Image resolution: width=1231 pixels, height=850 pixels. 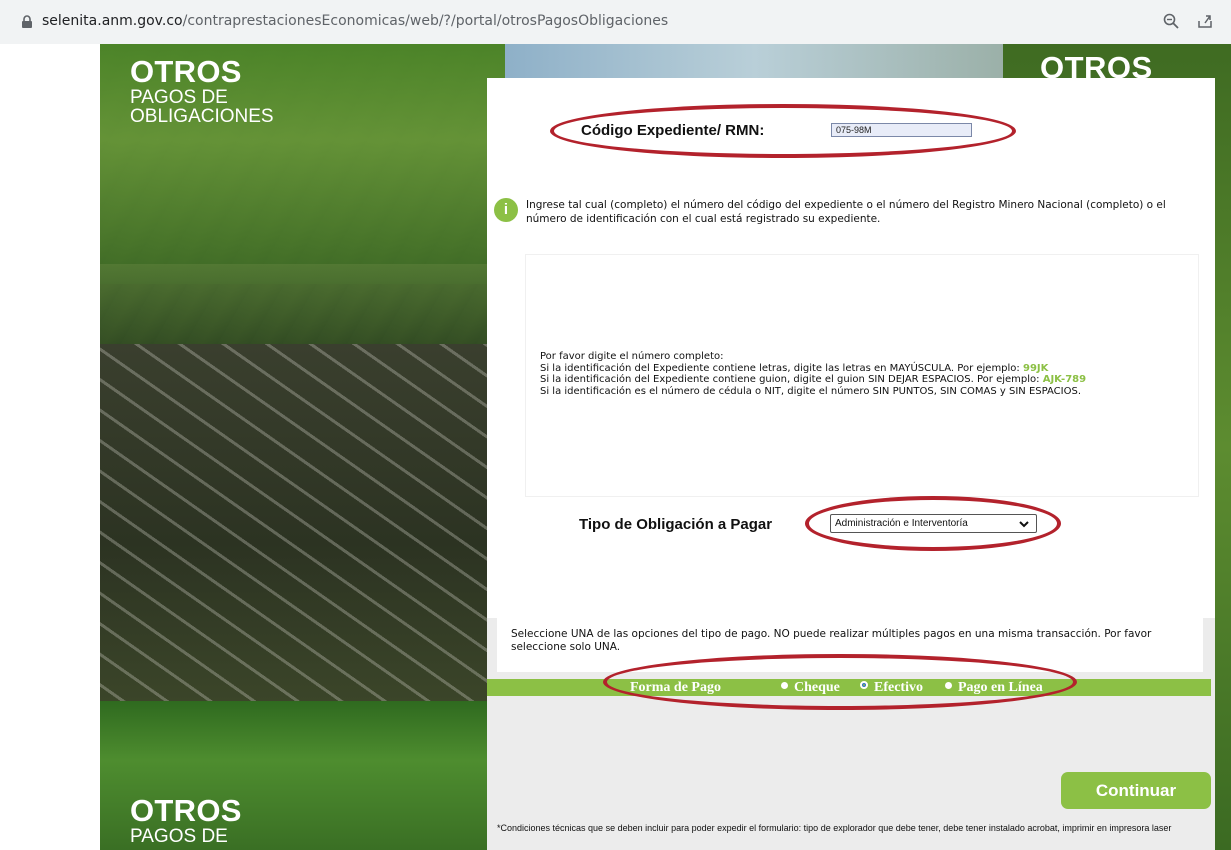 What do you see at coordinates (1205, 21) in the screenshot?
I see `share-icon` at bounding box center [1205, 21].